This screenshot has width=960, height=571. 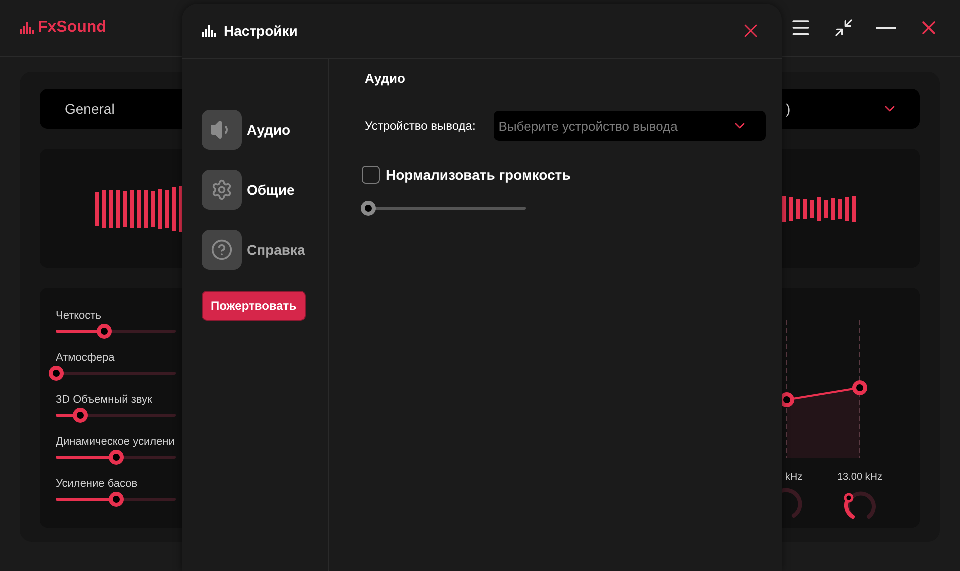 I want to click on output-name: ), so click(x=788, y=109).